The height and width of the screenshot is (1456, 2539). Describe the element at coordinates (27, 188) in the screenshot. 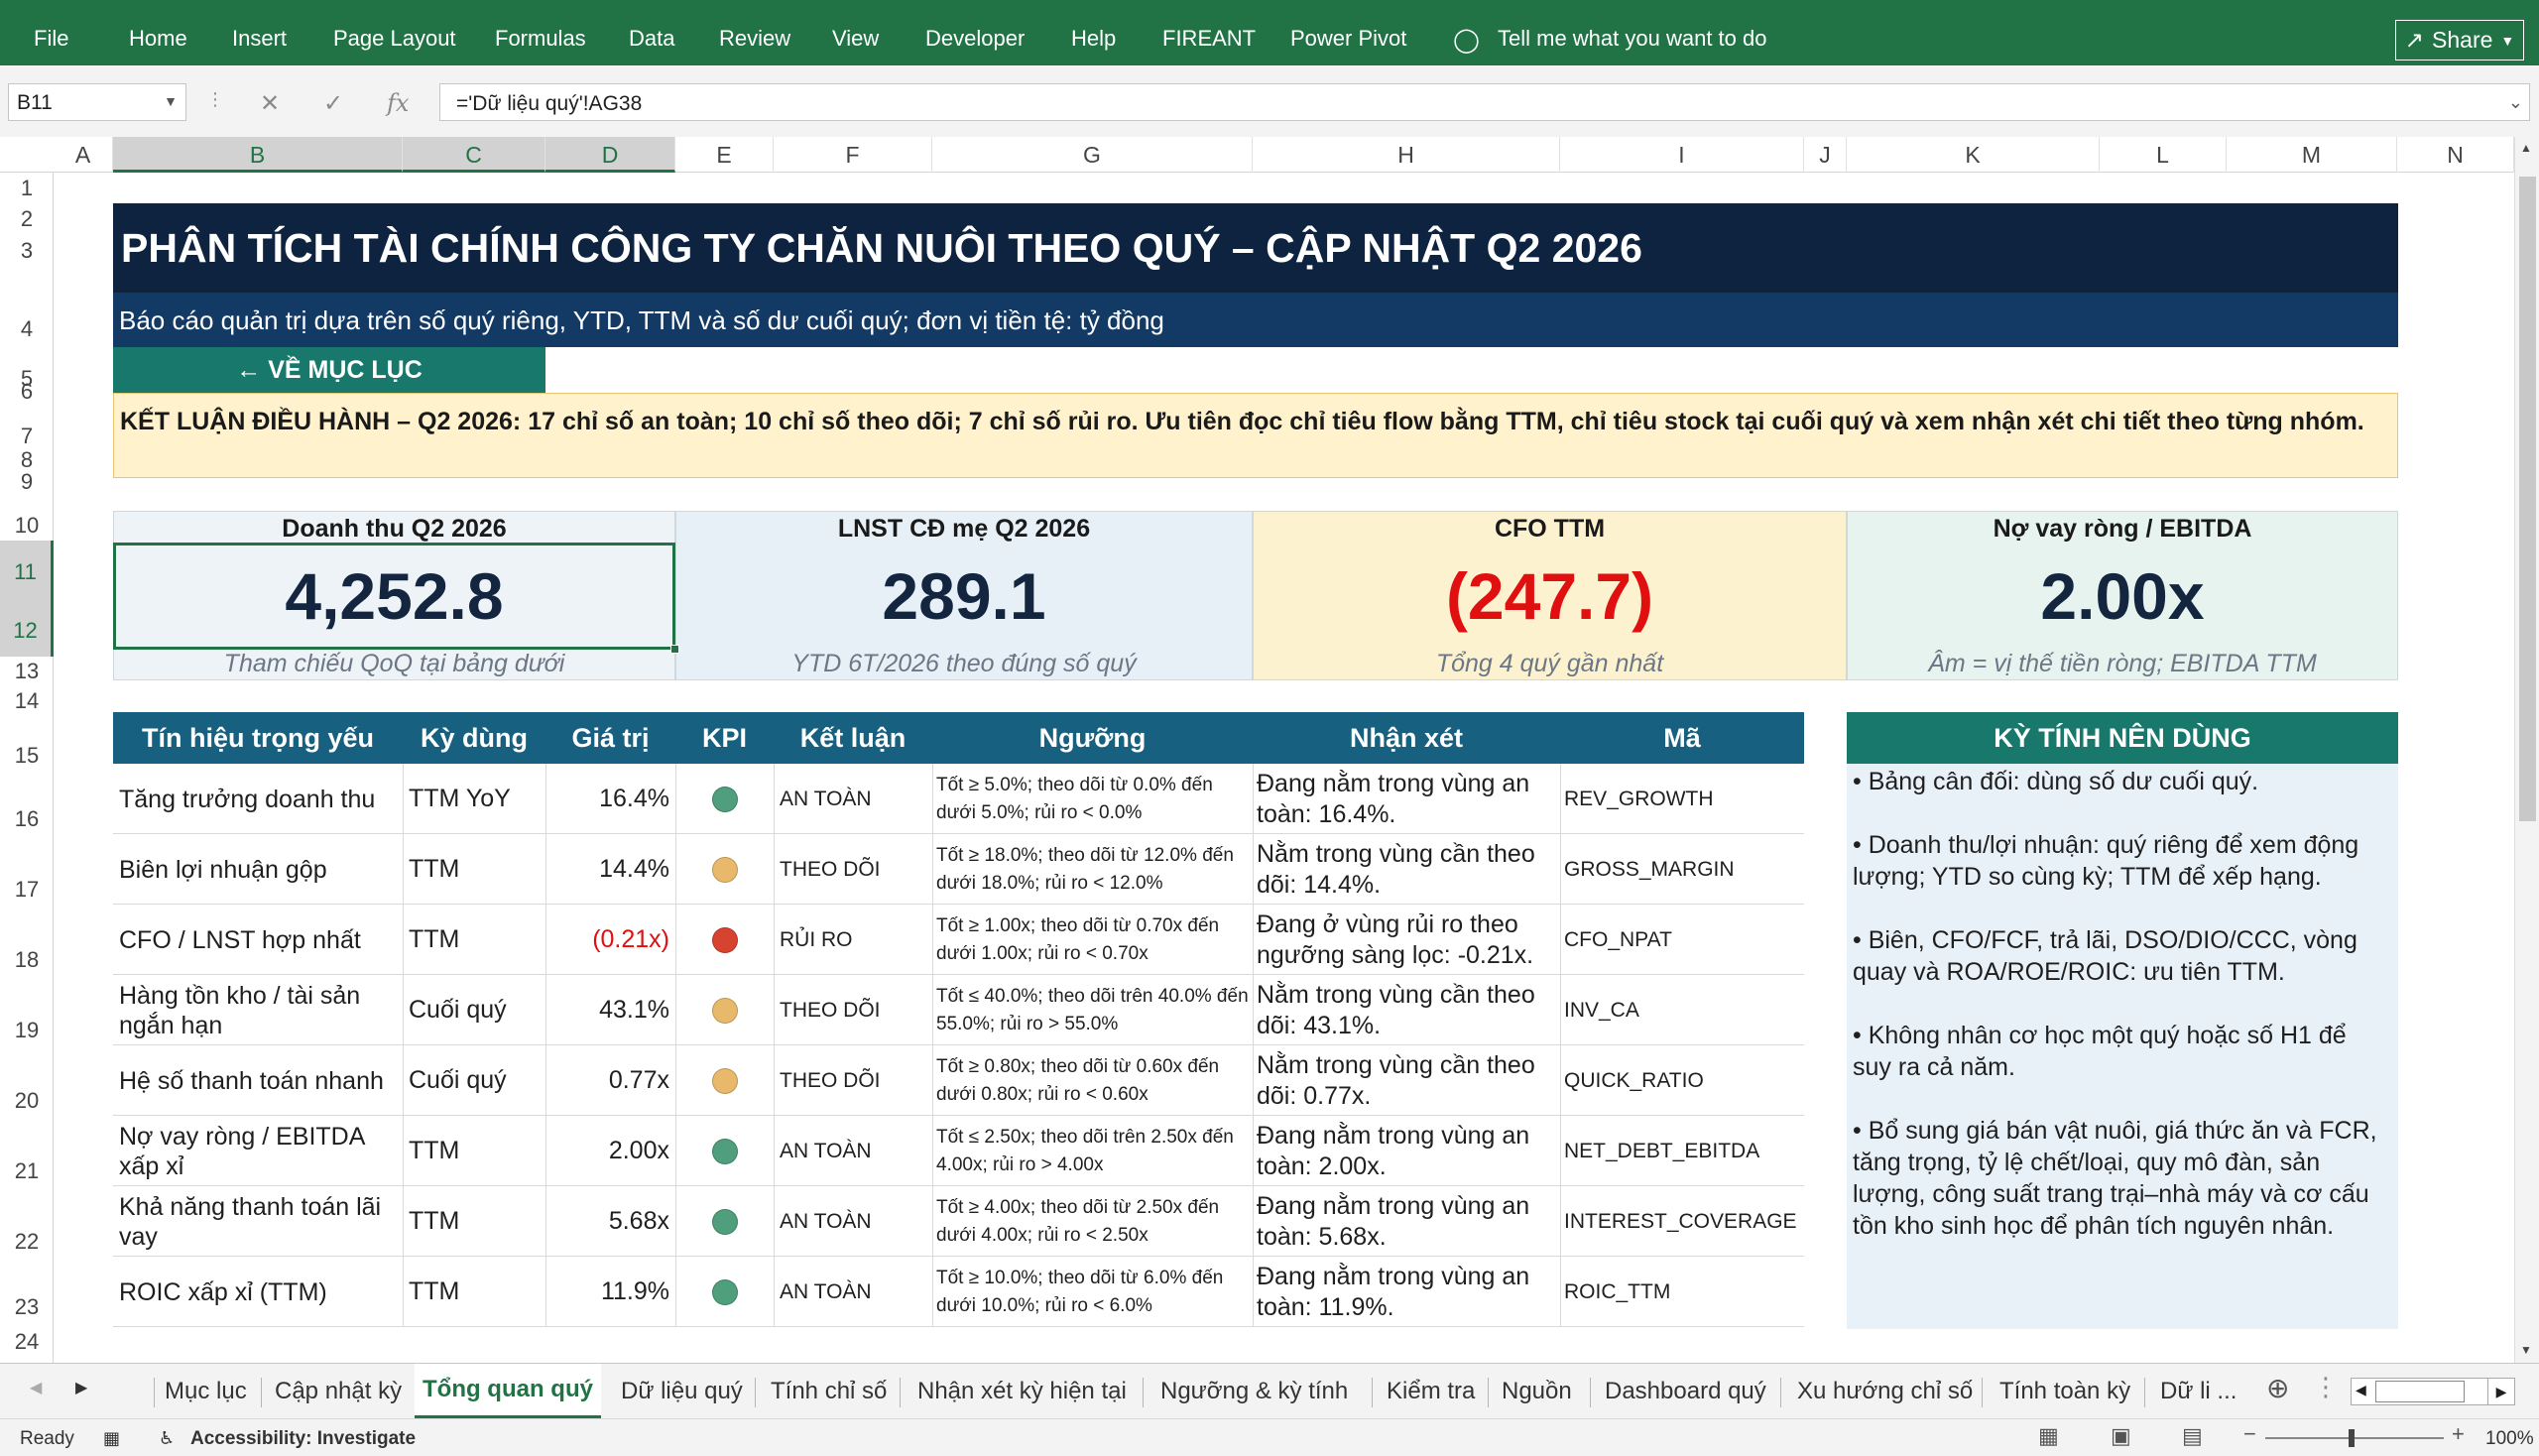

I see `row-header: 1` at that location.